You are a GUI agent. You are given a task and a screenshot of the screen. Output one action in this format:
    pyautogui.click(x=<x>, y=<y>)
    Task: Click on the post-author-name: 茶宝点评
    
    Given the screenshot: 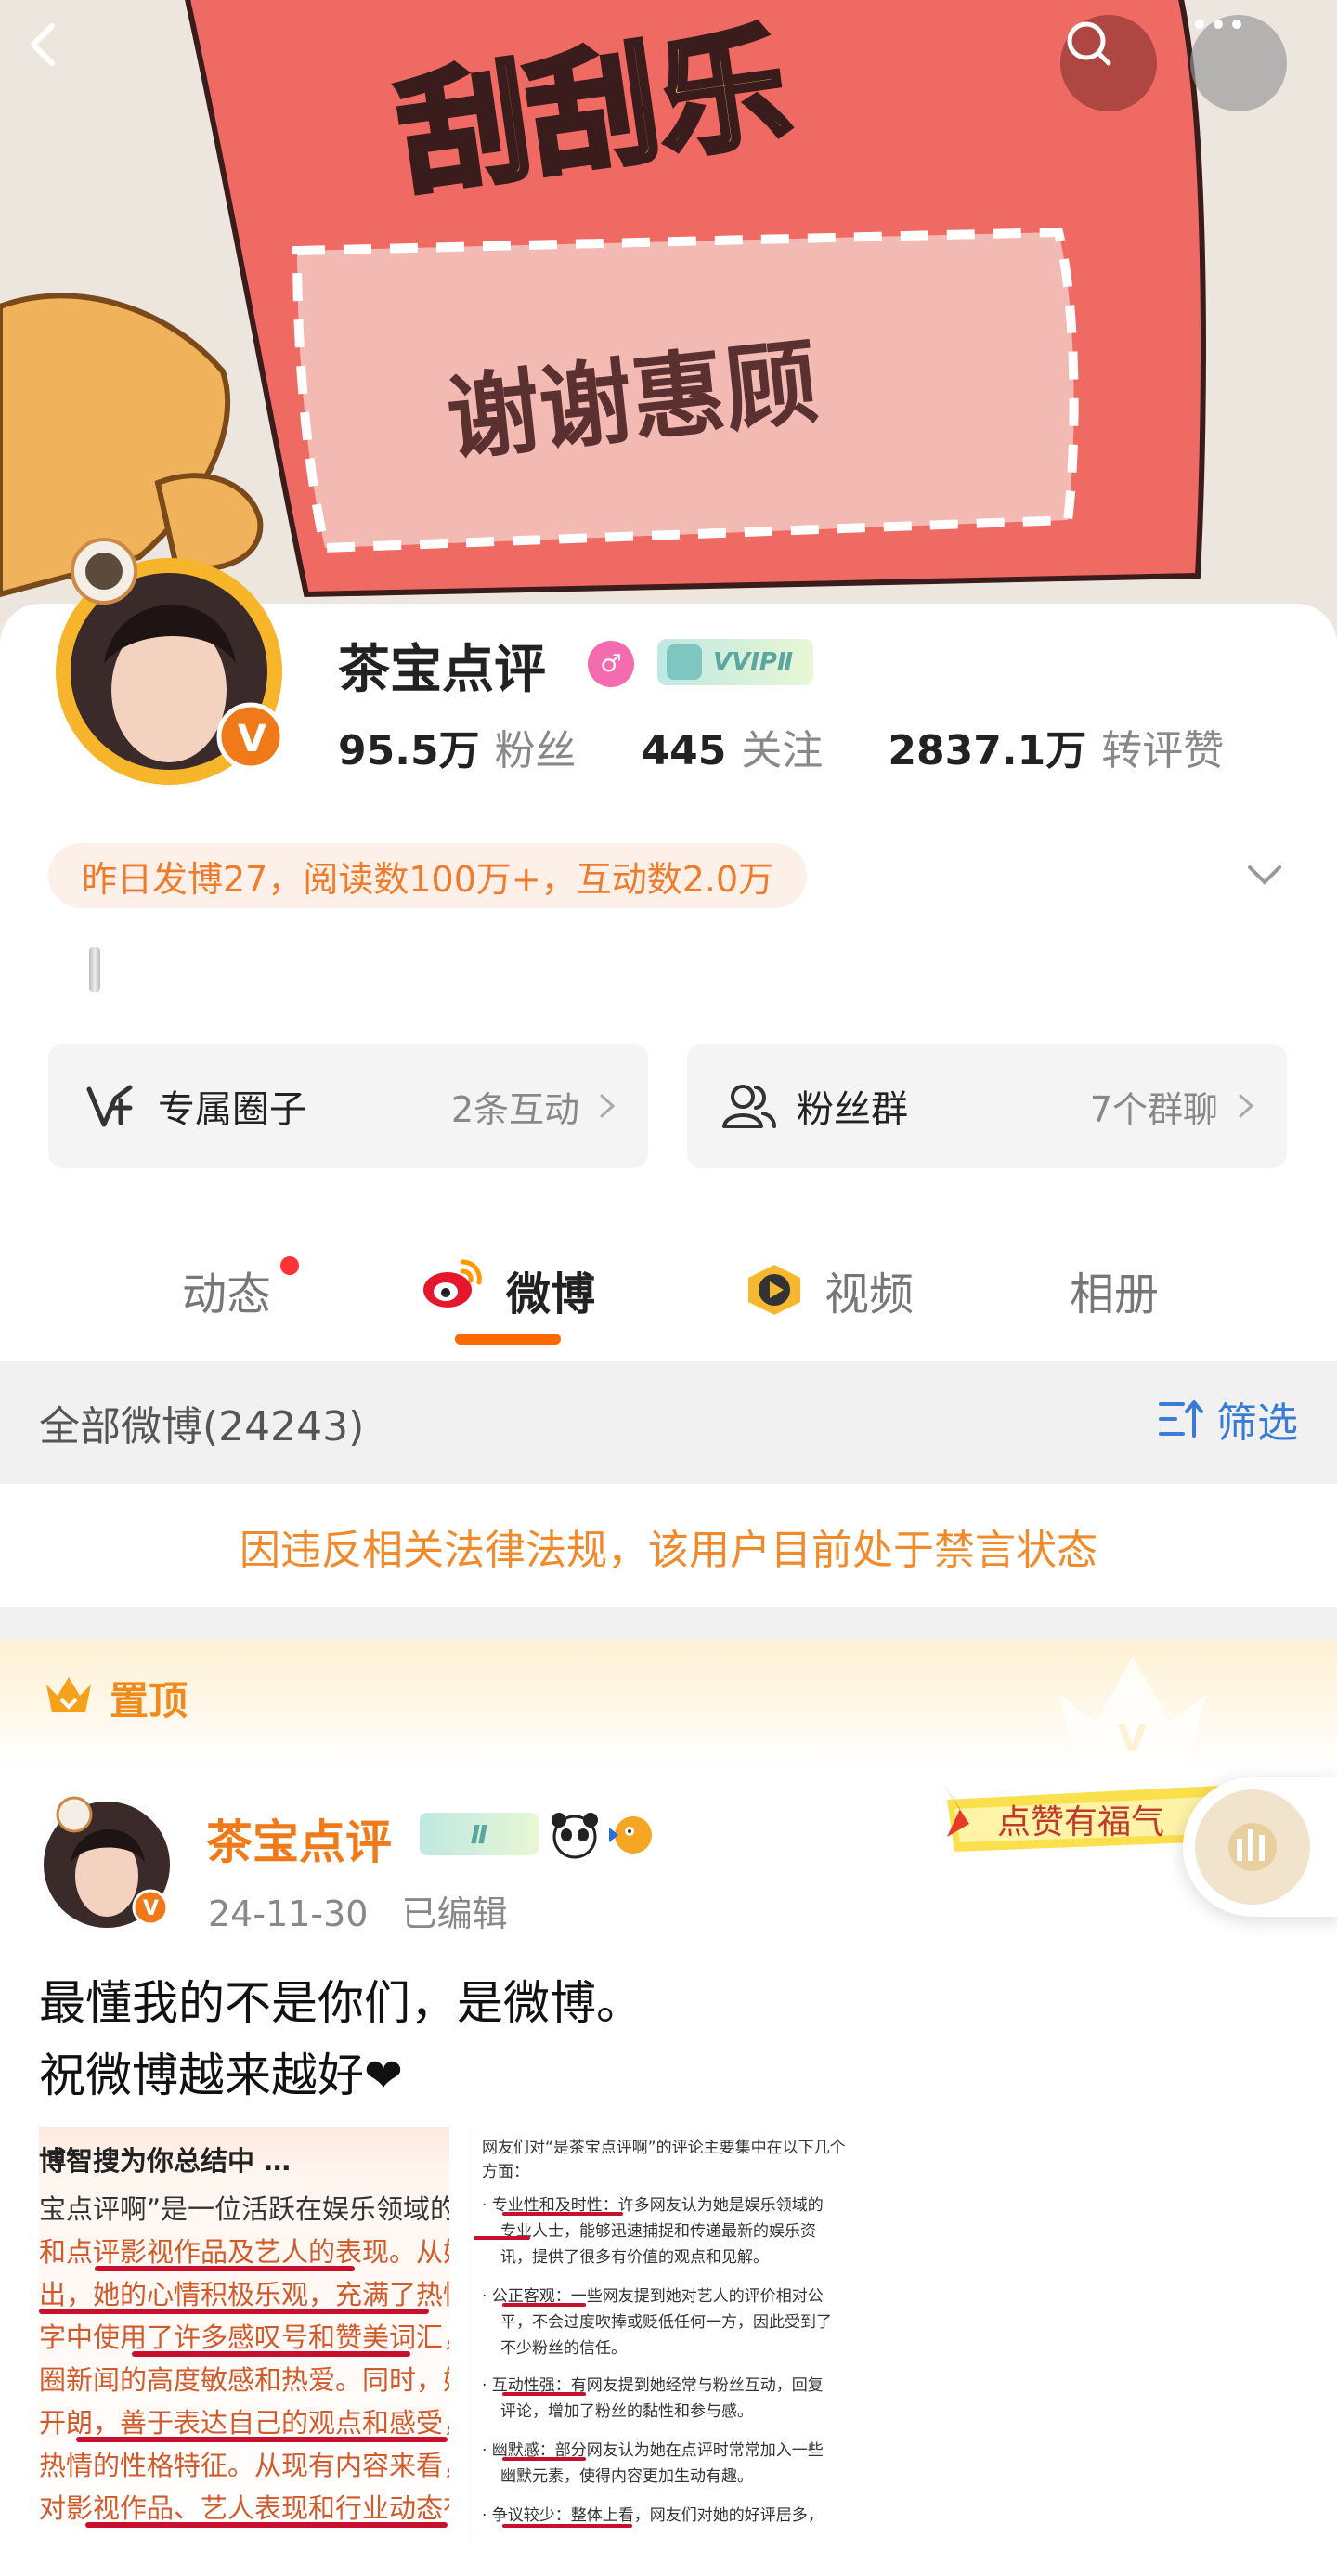 What is the action you would take?
    pyautogui.click(x=299, y=1838)
    